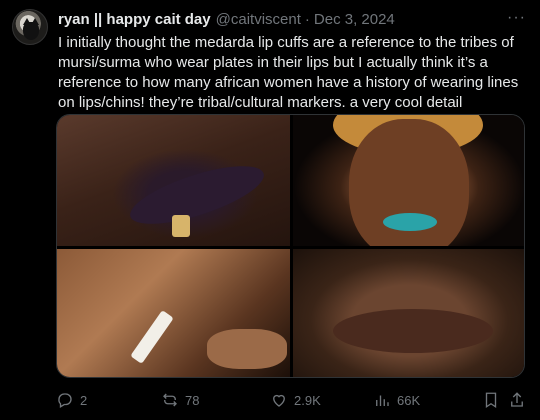 The image size is (540, 420). I want to click on heart-icon, so click(279, 400).